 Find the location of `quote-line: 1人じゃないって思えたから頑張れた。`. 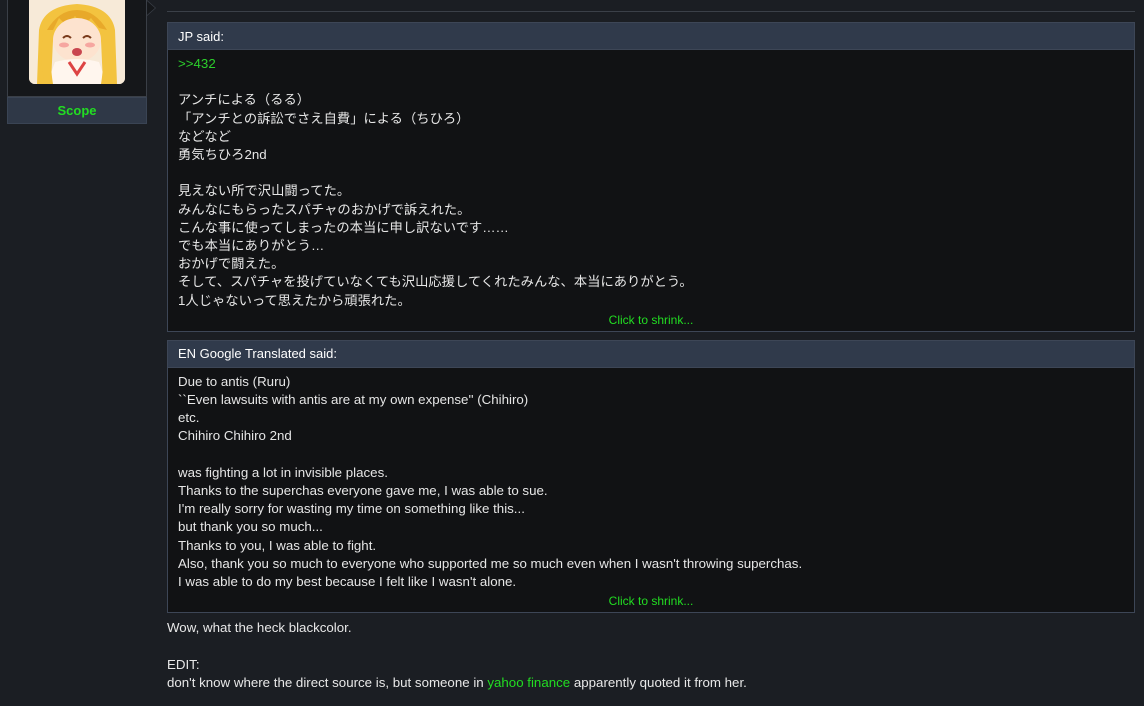

quote-line: 1人じゃないって思えたから頑張れた。 is located at coordinates (294, 300).